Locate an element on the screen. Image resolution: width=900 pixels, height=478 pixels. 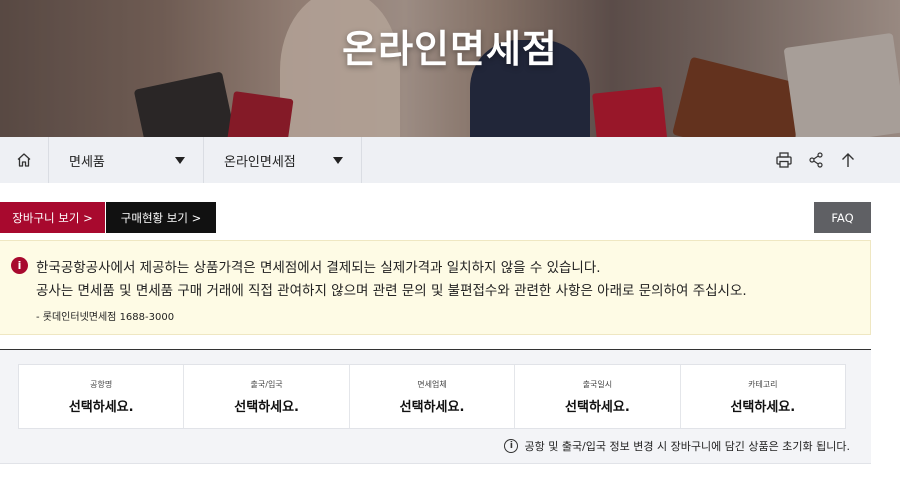
home-button is located at coordinates (24, 160).